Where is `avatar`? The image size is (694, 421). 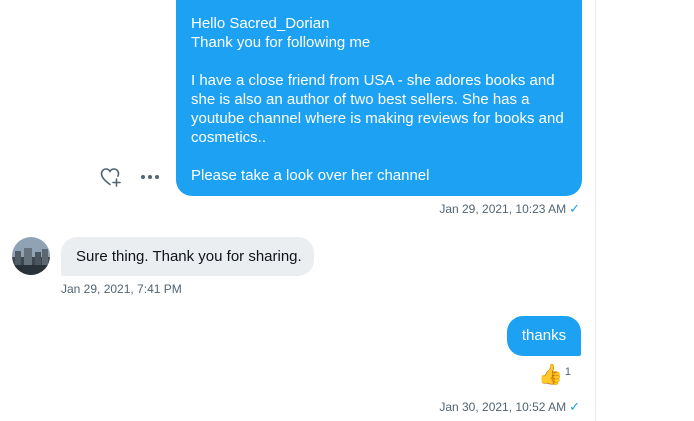 avatar is located at coordinates (31, 256).